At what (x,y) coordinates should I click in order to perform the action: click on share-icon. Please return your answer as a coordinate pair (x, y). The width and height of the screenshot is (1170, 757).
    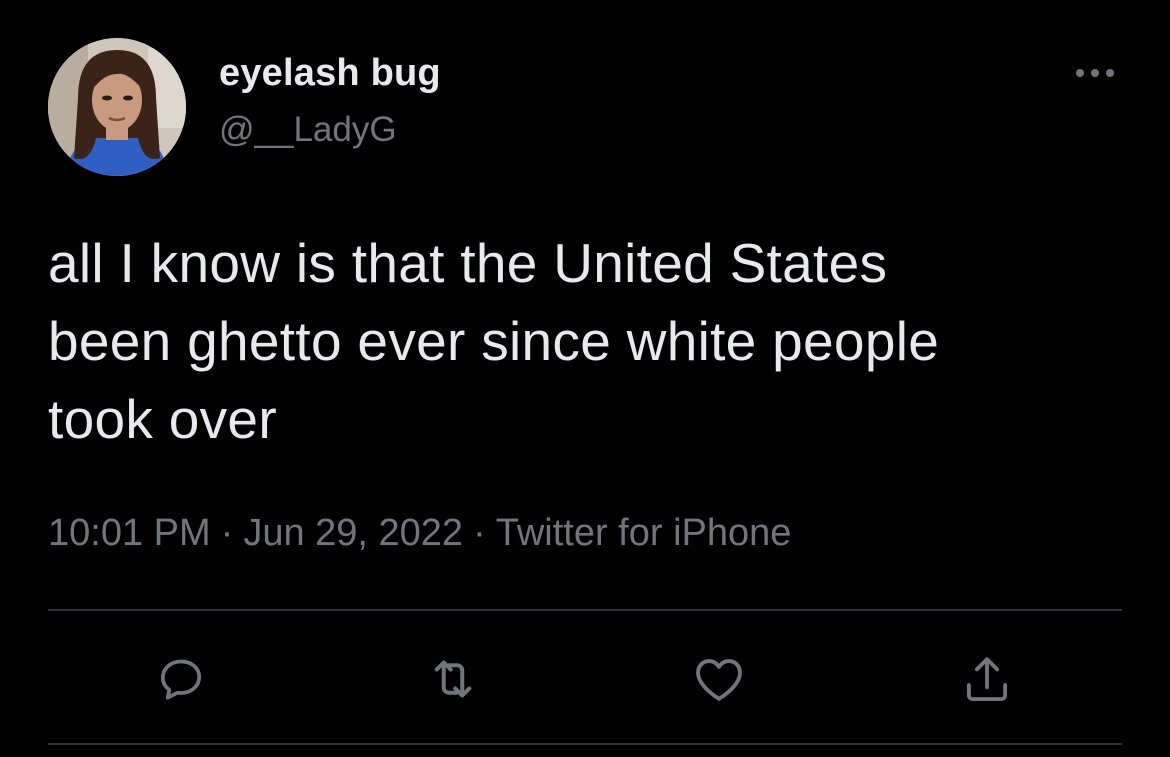
    Looking at the image, I should click on (987, 679).